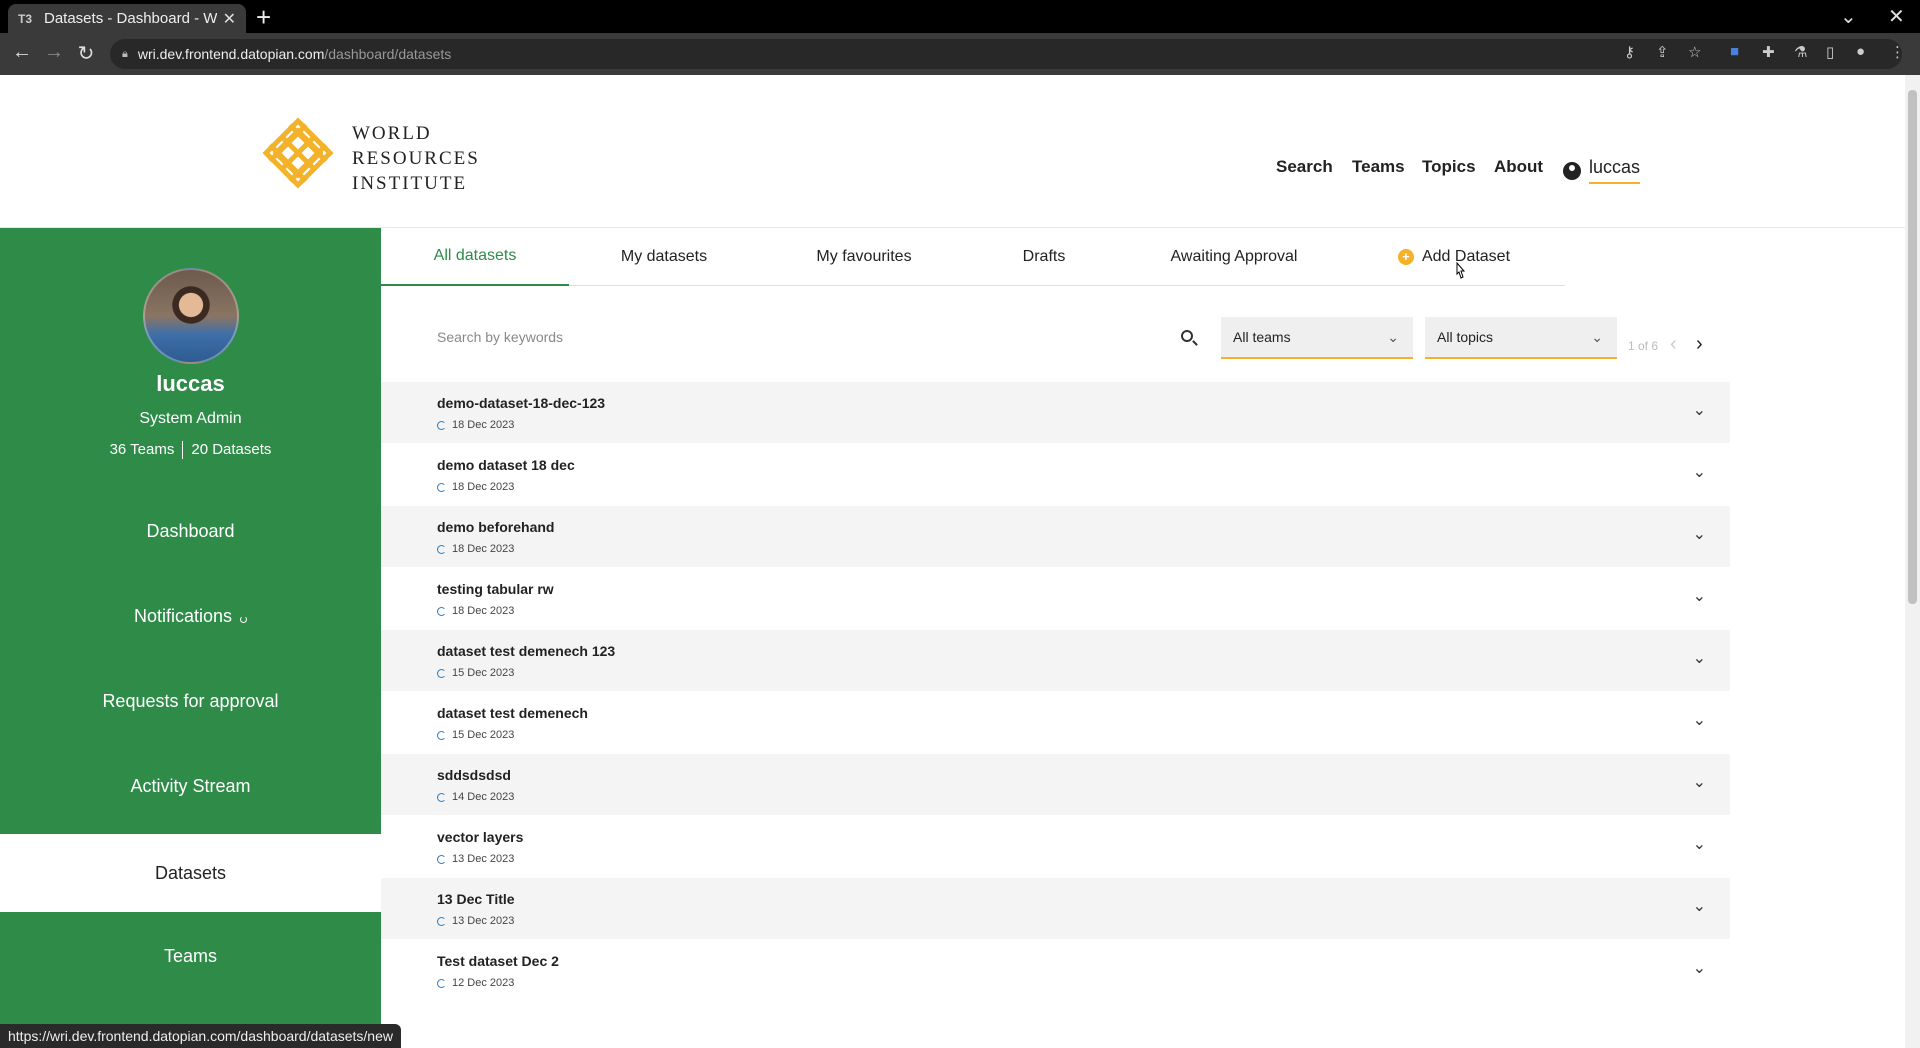  What do you see at coordinates (229, 19) in the screenshot?
I see `close-tab-icon: ✕` at bounding box center [229, 19].